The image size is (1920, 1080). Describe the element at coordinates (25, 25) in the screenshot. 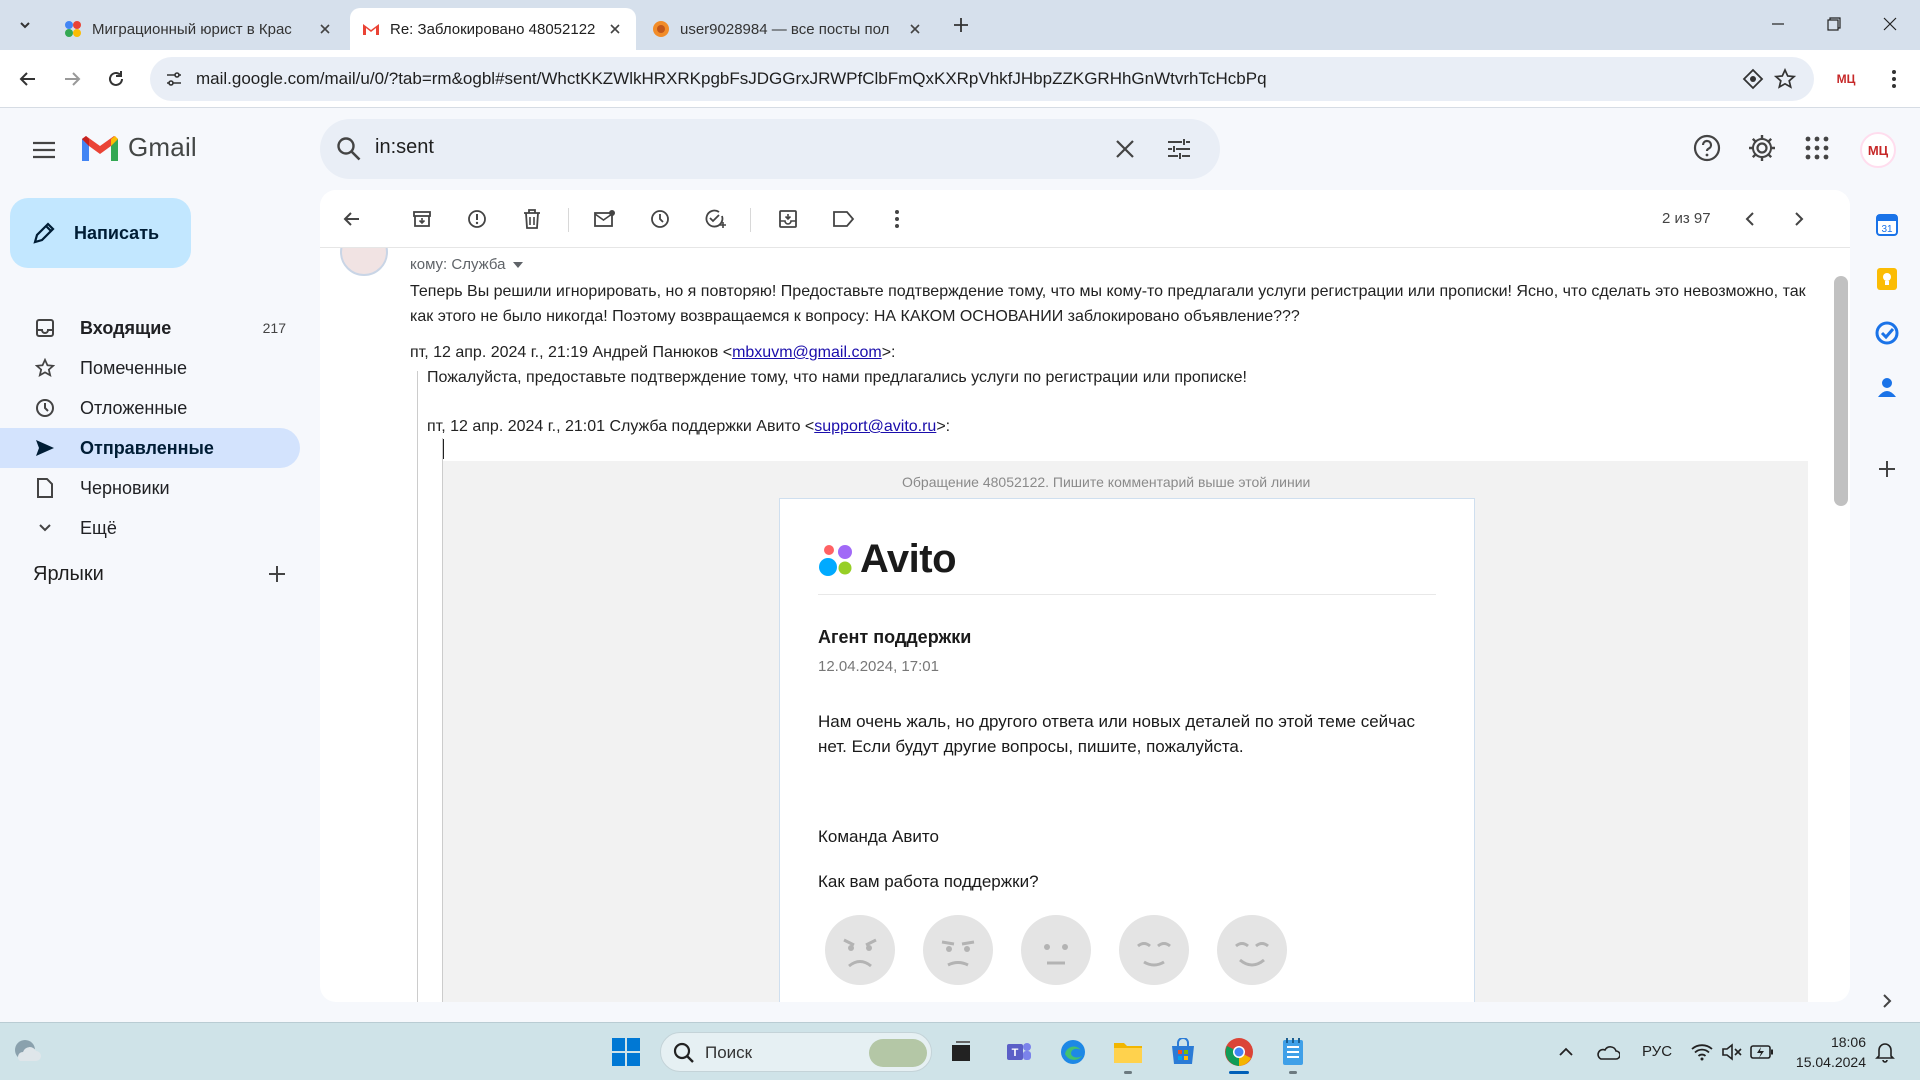

I see `tab-search-button` at that location.